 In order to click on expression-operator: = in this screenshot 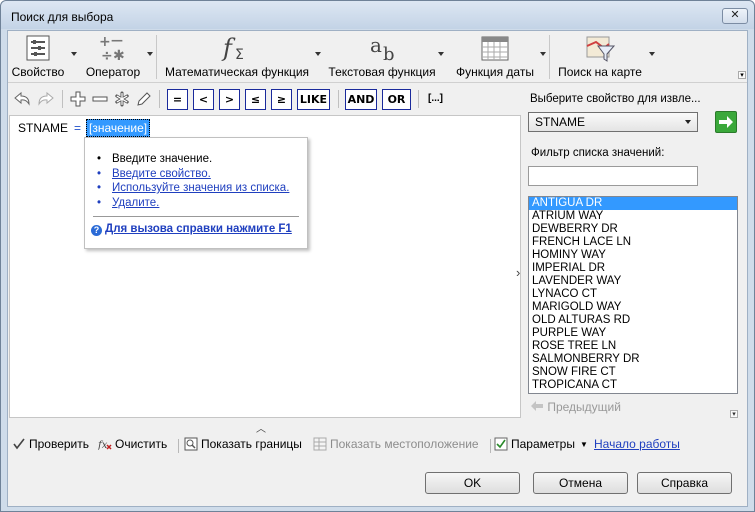, I will do `click(77, 128)`.